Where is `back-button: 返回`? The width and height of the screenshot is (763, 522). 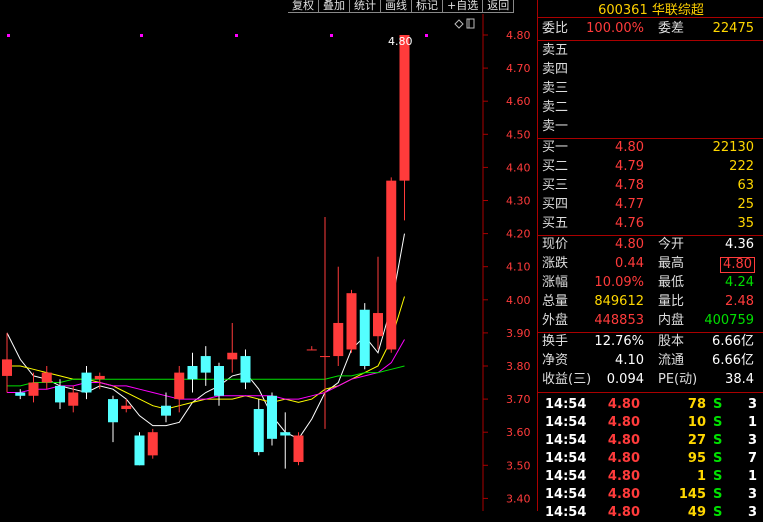
back-button: 返回 is located at coordinates (499, 6).